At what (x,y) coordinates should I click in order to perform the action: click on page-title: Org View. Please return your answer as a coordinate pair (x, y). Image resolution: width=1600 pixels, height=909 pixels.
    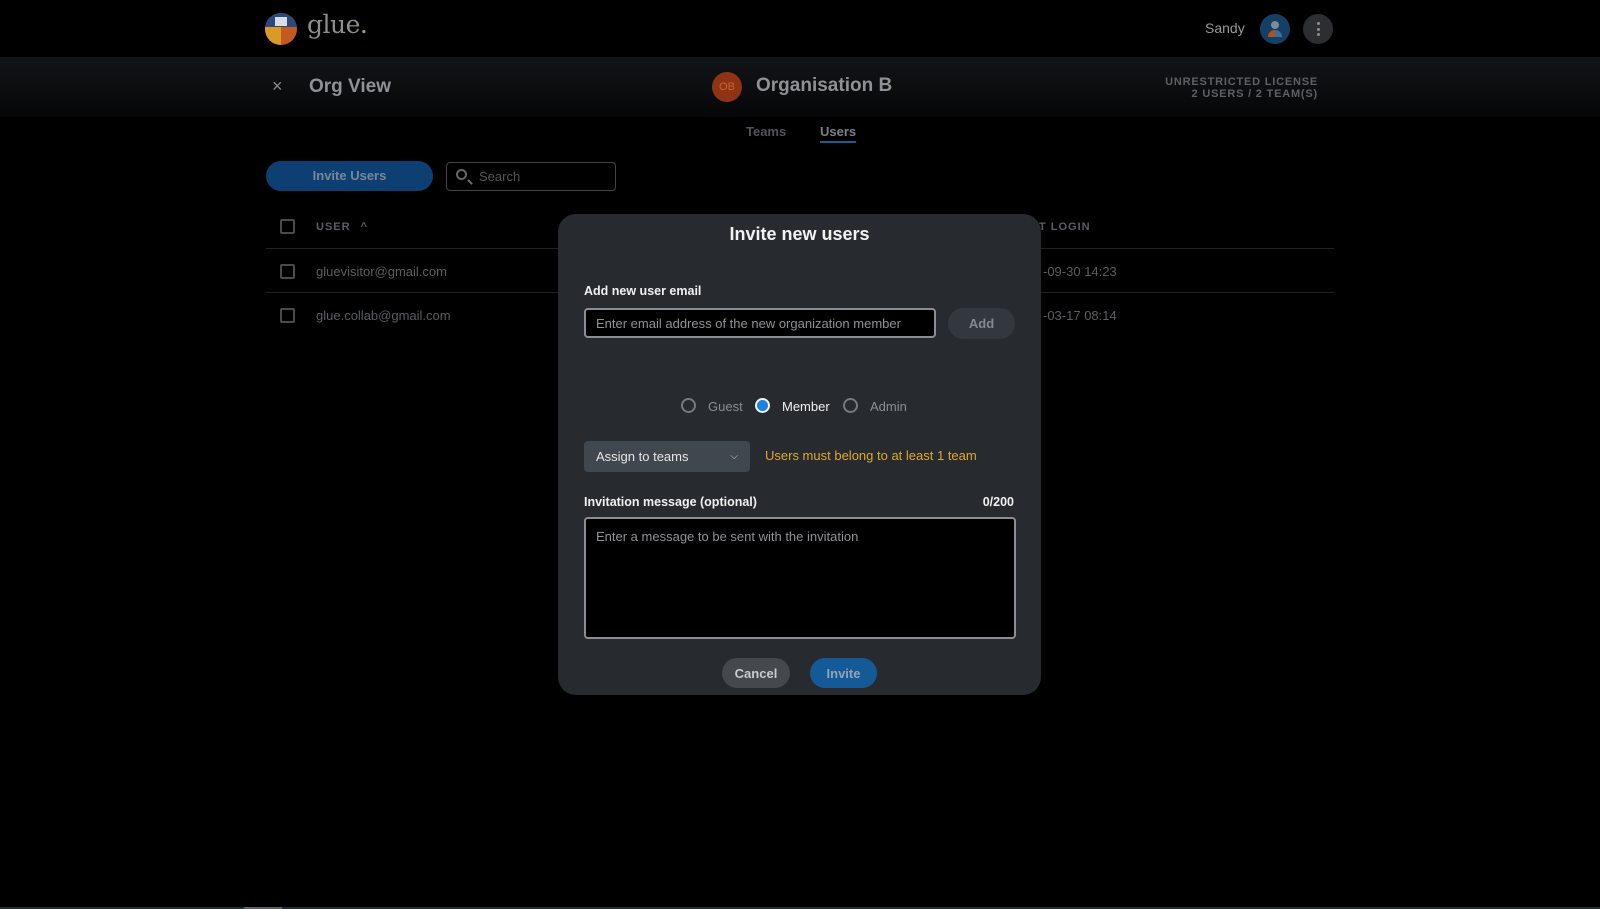
    Looking at the image, I should click on (350, 86).